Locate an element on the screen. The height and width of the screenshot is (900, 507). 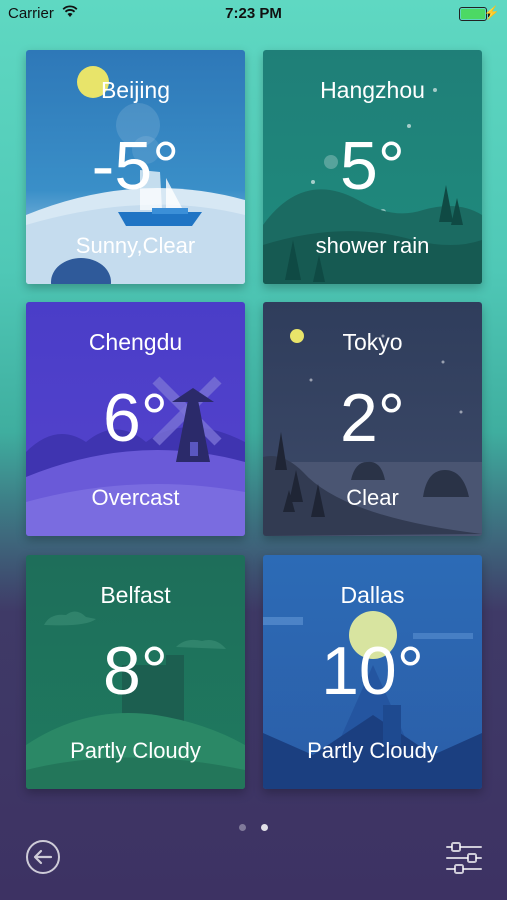
city-card-belfast: Belfast 8° Partly Cloudy is located at coordinates (135, 672).